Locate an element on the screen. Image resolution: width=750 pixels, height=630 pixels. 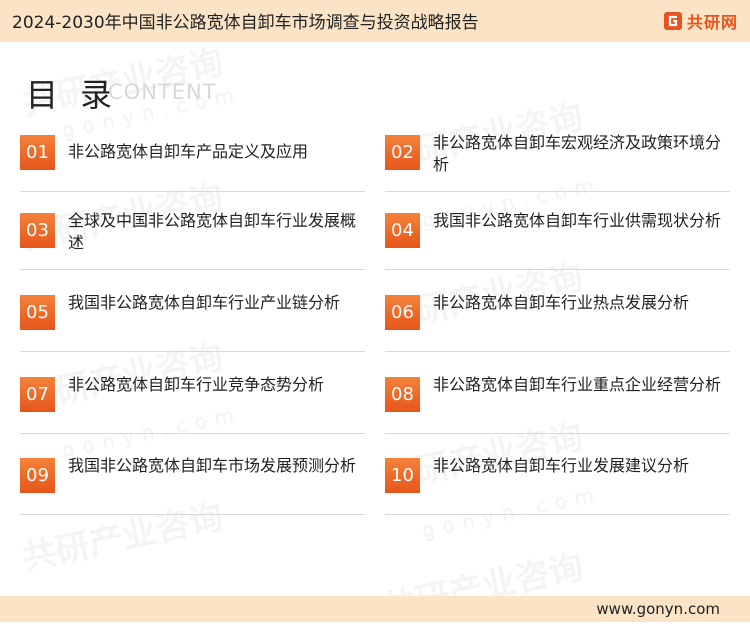
toc-number: 06 is located at coordinates (402, 312).